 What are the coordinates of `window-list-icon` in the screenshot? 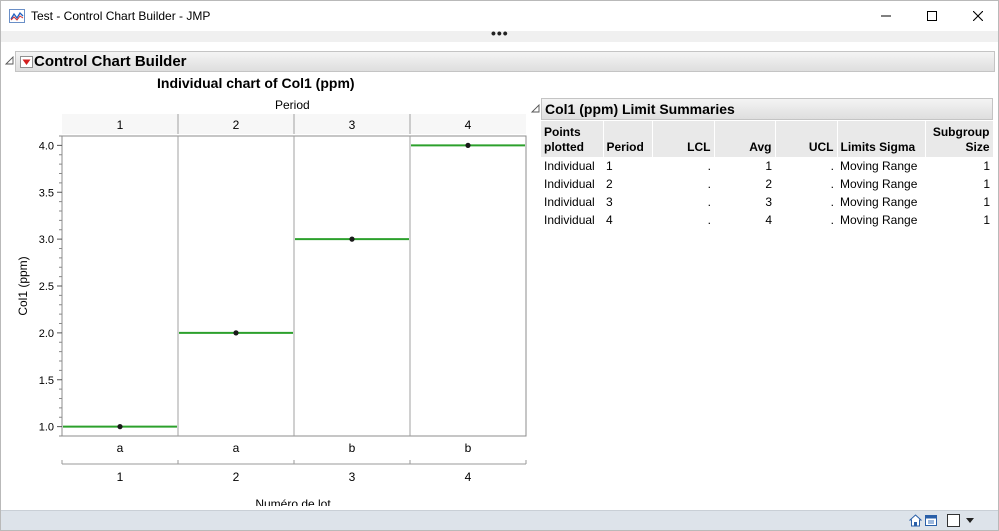 It's located at (931, 520).